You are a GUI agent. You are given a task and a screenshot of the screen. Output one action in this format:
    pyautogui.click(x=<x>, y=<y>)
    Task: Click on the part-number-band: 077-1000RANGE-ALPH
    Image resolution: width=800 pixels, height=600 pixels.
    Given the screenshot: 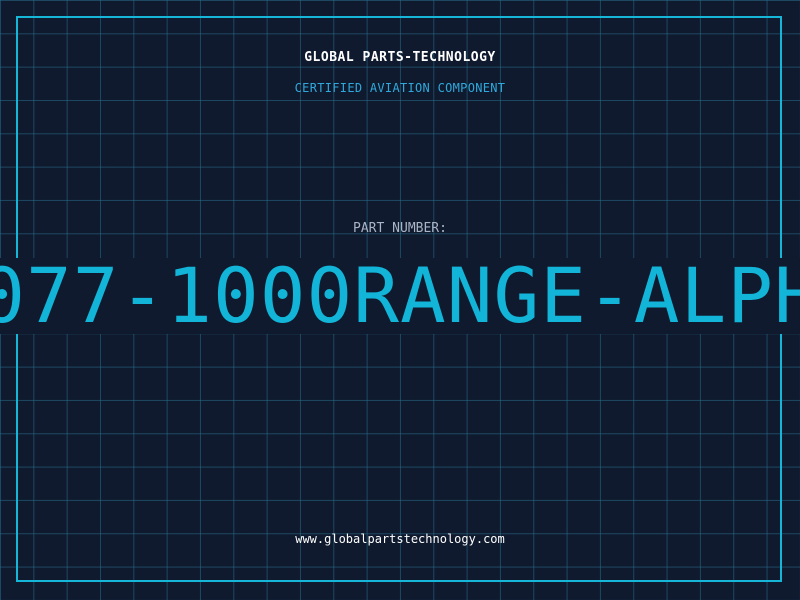 What is the action you would take?
    pyautogui.click(x=400, y=296)
    